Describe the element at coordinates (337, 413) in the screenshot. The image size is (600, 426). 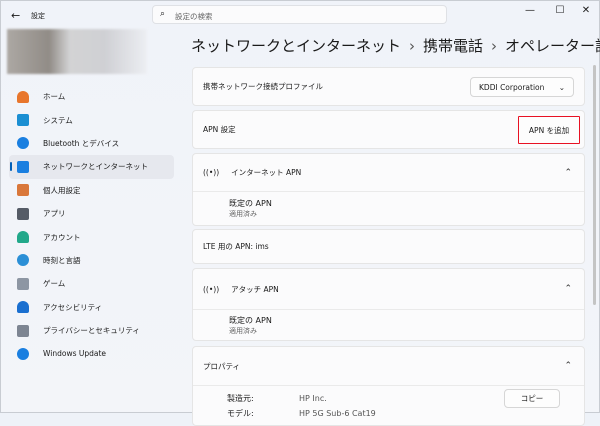
I see `model-value: HP 5G Sub-6 Cat19` at that location.